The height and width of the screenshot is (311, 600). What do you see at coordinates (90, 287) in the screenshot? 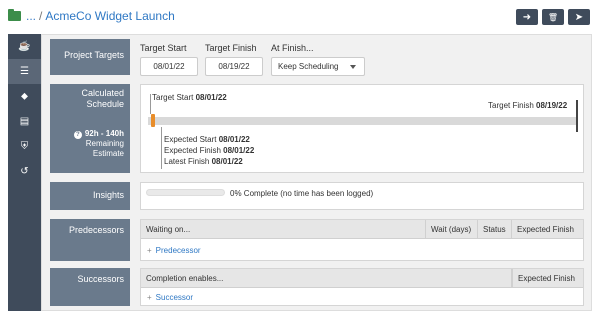
I see `successors-label: Successors` at bounding box center [90, 287].